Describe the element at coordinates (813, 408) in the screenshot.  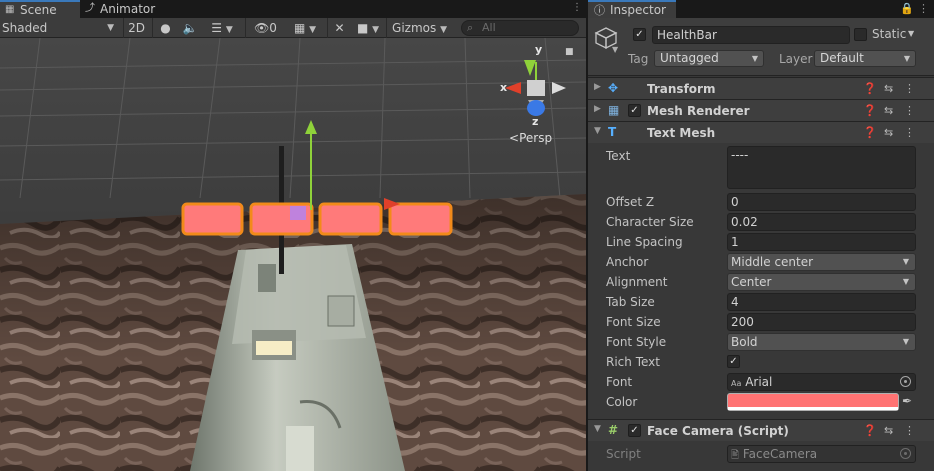
I see `alpha-bar` at that location.